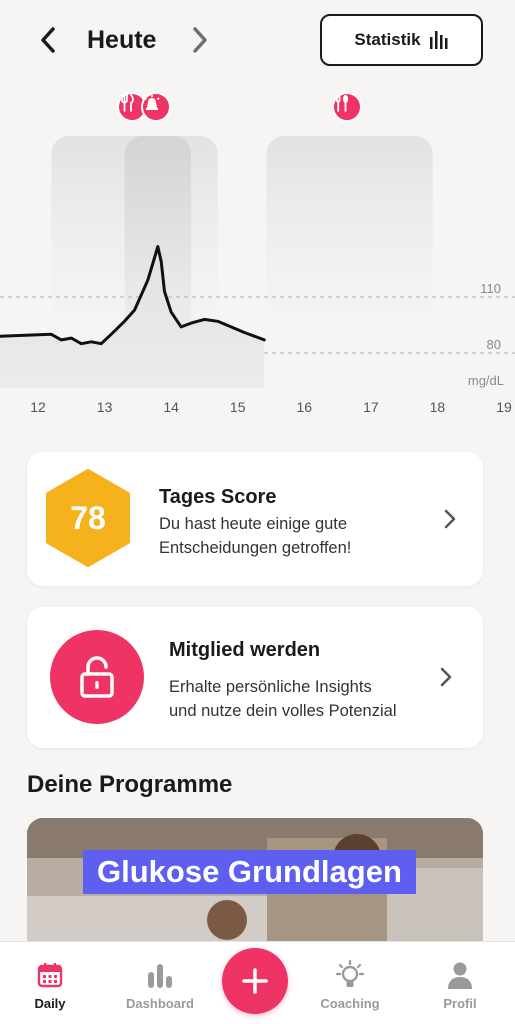  I want to click on nav-coaching: Coaching, so click(350, 982).